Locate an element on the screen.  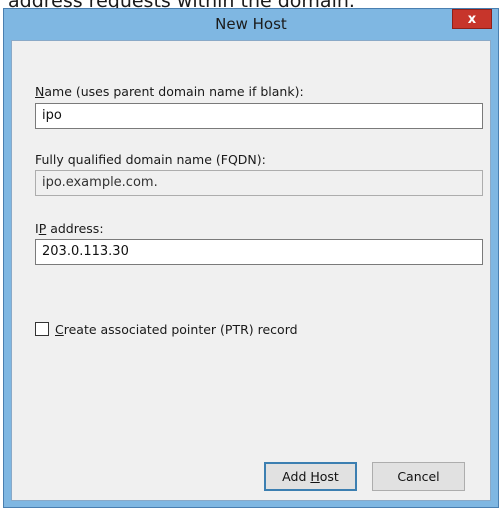
name-input: ipo is located at coordinates (259, 116).